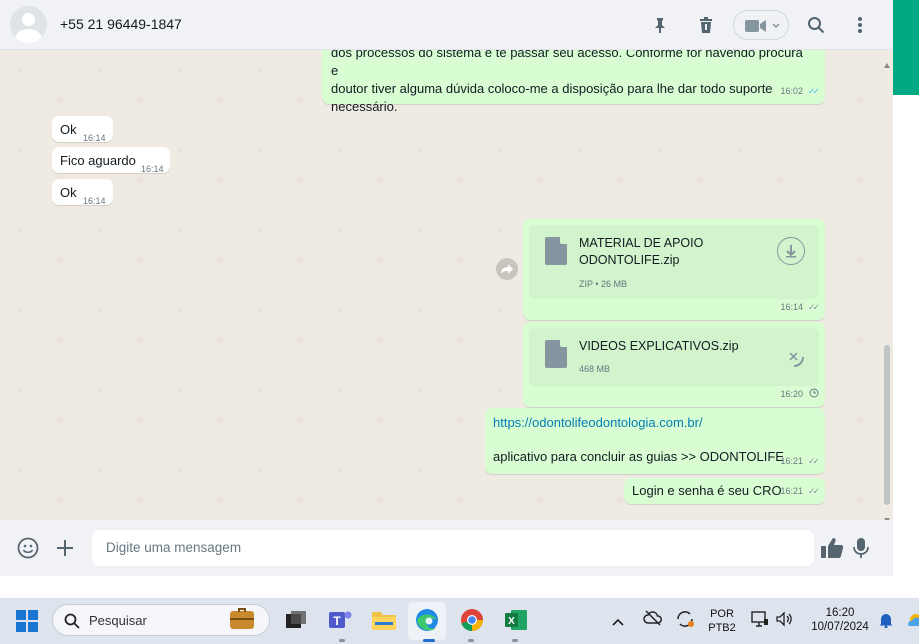  What do you see at coordinates (784, 621) in the screenshot?
I see `volume-icon` at bounding box center [784, 621].